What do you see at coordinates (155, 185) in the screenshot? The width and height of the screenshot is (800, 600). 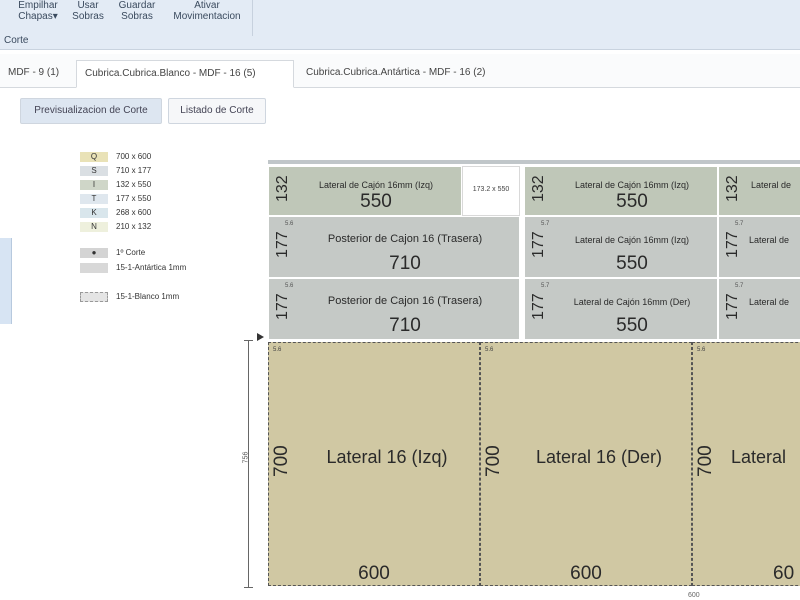 I see `legend-item: I 132 x 550` at bounding box center [155, 185].